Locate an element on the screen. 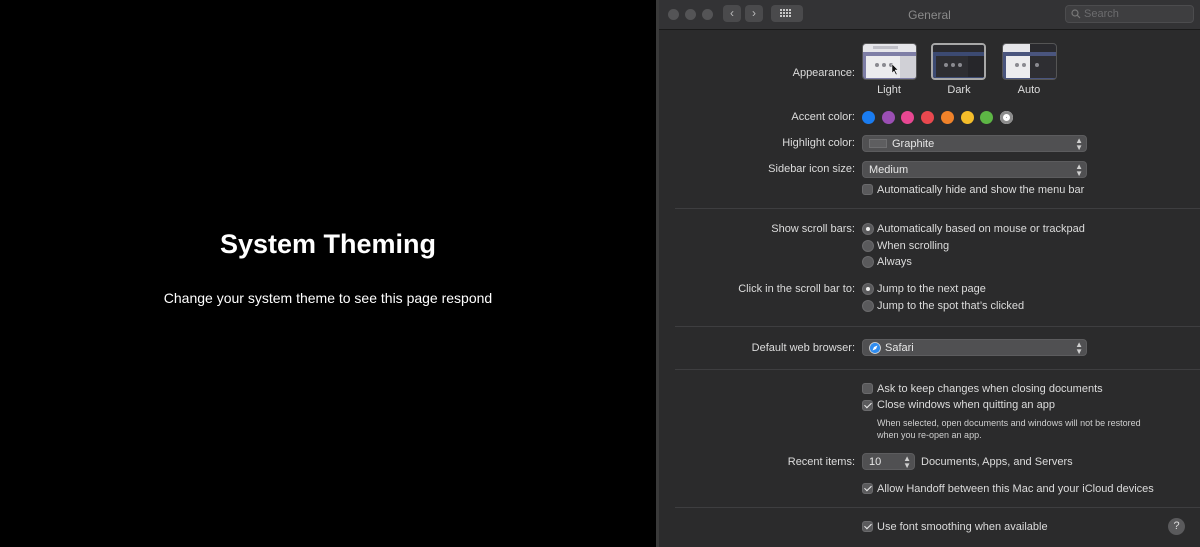 The width and height of the screenshot is (1200, 547). light-theme-preview is located at coordinates (889, 61).